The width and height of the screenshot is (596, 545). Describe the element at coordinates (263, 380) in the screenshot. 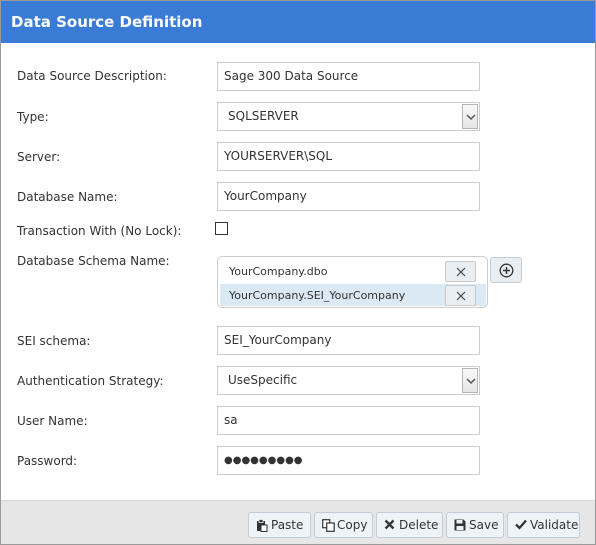

I see `auth-select-value: UseSpecific` at that location.